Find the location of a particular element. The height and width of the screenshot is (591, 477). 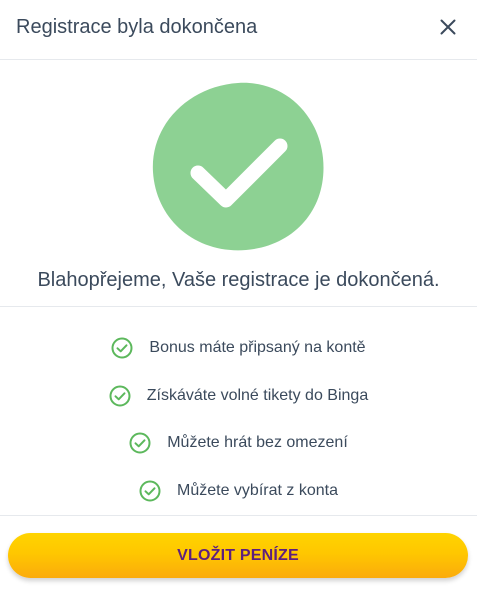

benefit-label: Získáváte volné tikety do Binga is located at coordinates (257, 395).